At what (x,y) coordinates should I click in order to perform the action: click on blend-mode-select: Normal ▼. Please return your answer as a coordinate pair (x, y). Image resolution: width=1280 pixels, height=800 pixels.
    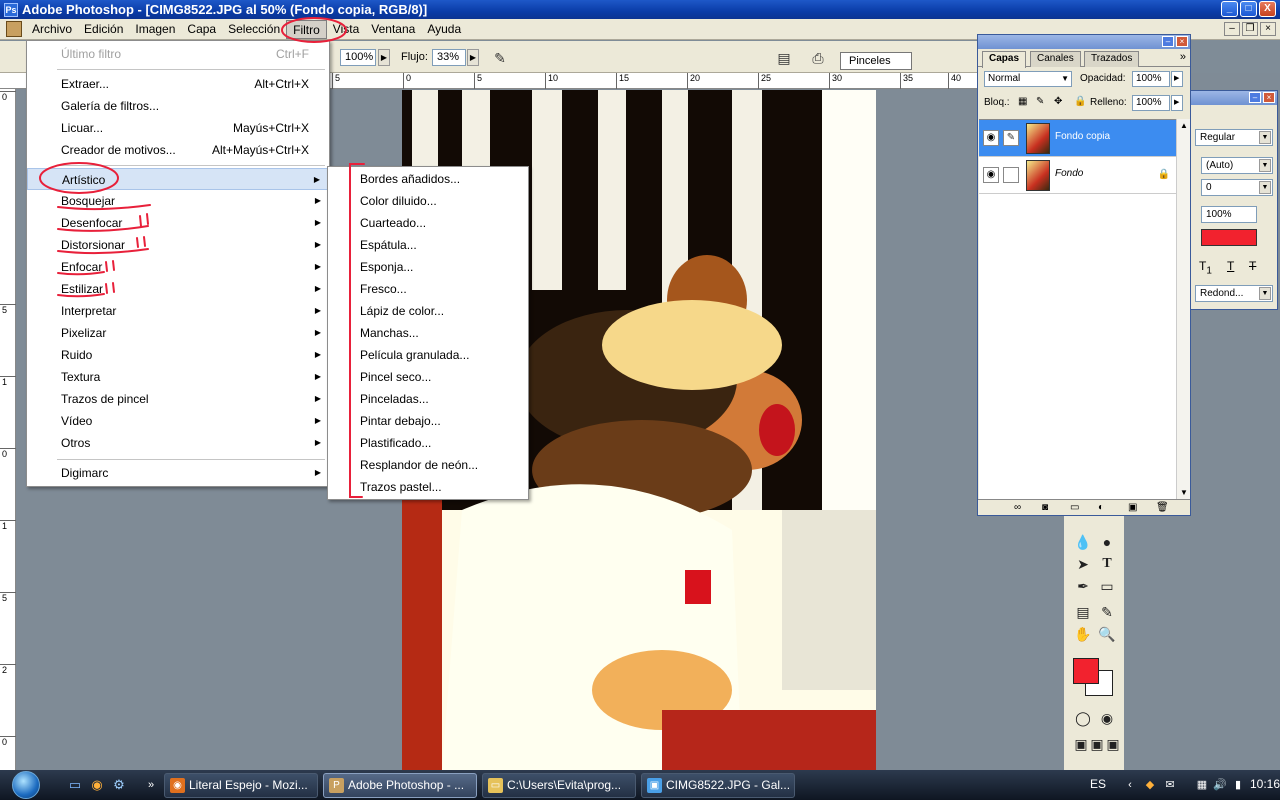
    Looking at the image, I should click on (1028, 79).